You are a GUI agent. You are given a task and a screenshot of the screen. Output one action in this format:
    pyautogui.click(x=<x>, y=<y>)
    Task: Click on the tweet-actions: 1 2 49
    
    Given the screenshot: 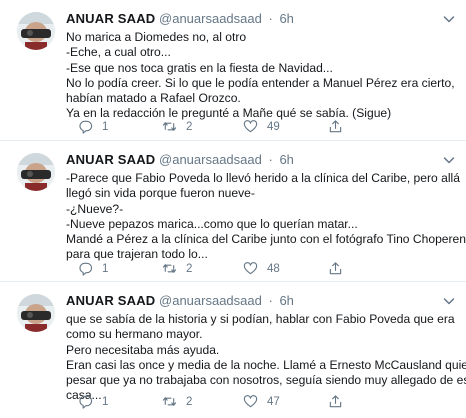 What is the action you would take?
    pyautogui.click(x=243, y=128)
    